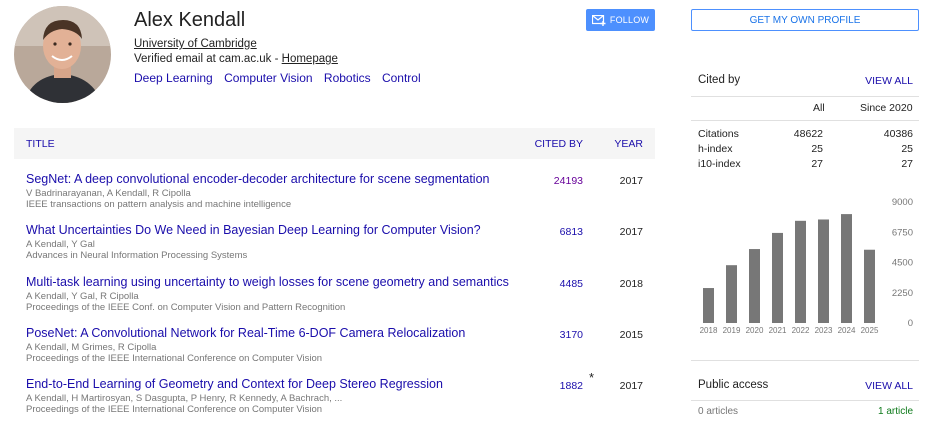 The width and height of the screenshot is (936, 422). What do you see at coordinates (902, 293) in the screenshot?
I see `y-tick-label: 2250` at bounding box center [902, 293].